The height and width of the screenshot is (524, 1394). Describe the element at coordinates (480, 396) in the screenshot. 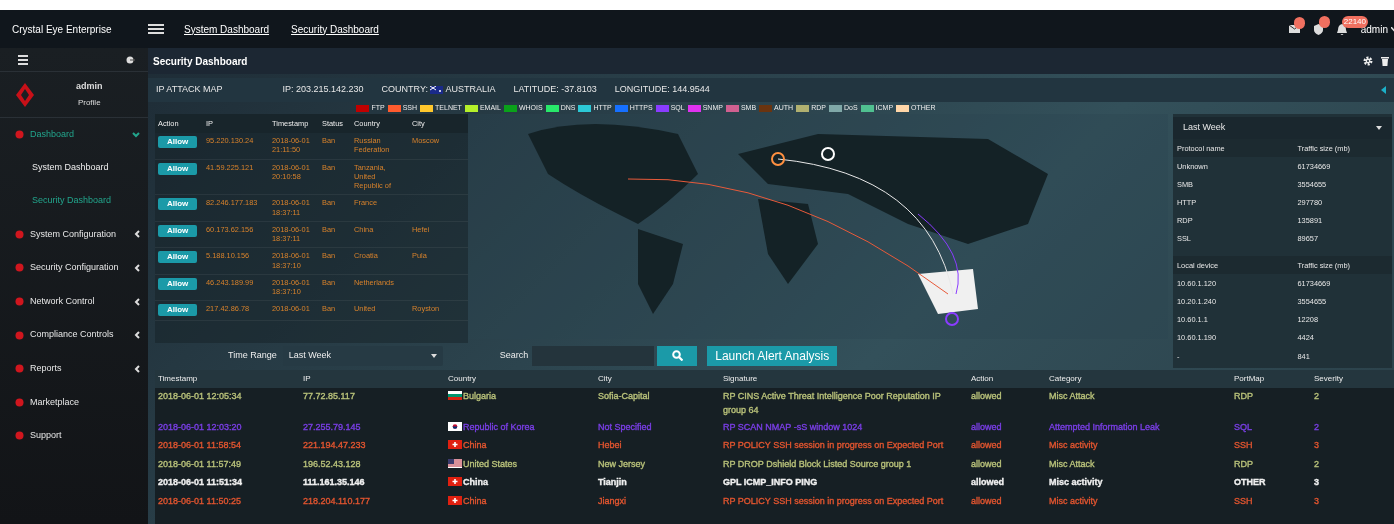

I see `table-cell: Bulgaria` at that location.